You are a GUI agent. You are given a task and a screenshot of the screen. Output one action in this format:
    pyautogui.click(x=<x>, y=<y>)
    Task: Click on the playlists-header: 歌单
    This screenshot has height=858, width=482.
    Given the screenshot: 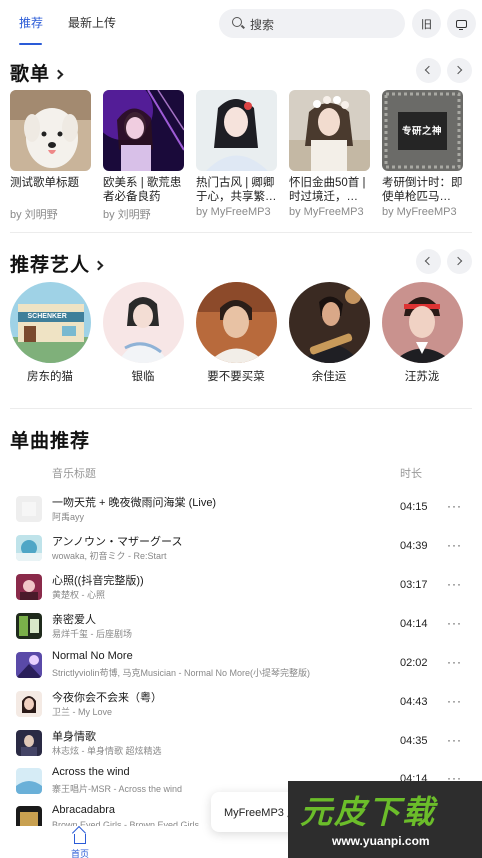 What is the action you would take?
    pyautogui.click(x=37, y=72)
    